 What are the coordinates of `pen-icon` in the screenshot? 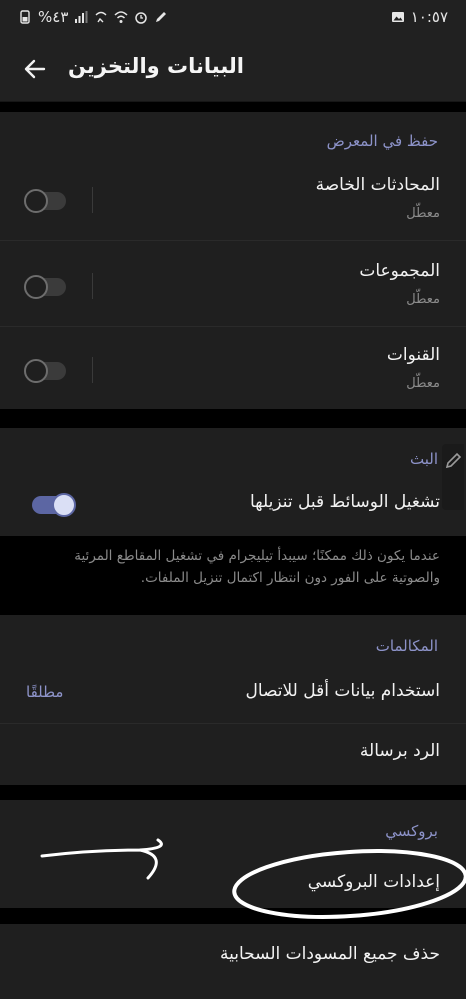 It's located at (161, 17).